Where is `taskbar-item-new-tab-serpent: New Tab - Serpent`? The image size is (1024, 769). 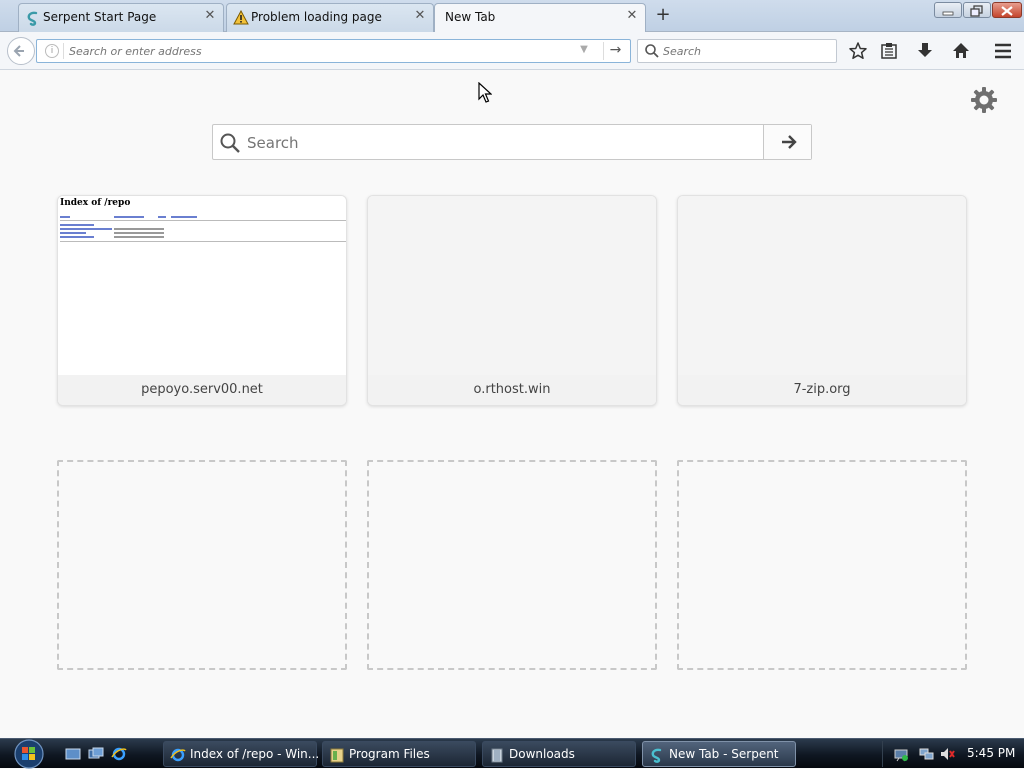 taskbar-item-new-tab-serpent: New Tab - Serpent is located at coordinates (719, 754).